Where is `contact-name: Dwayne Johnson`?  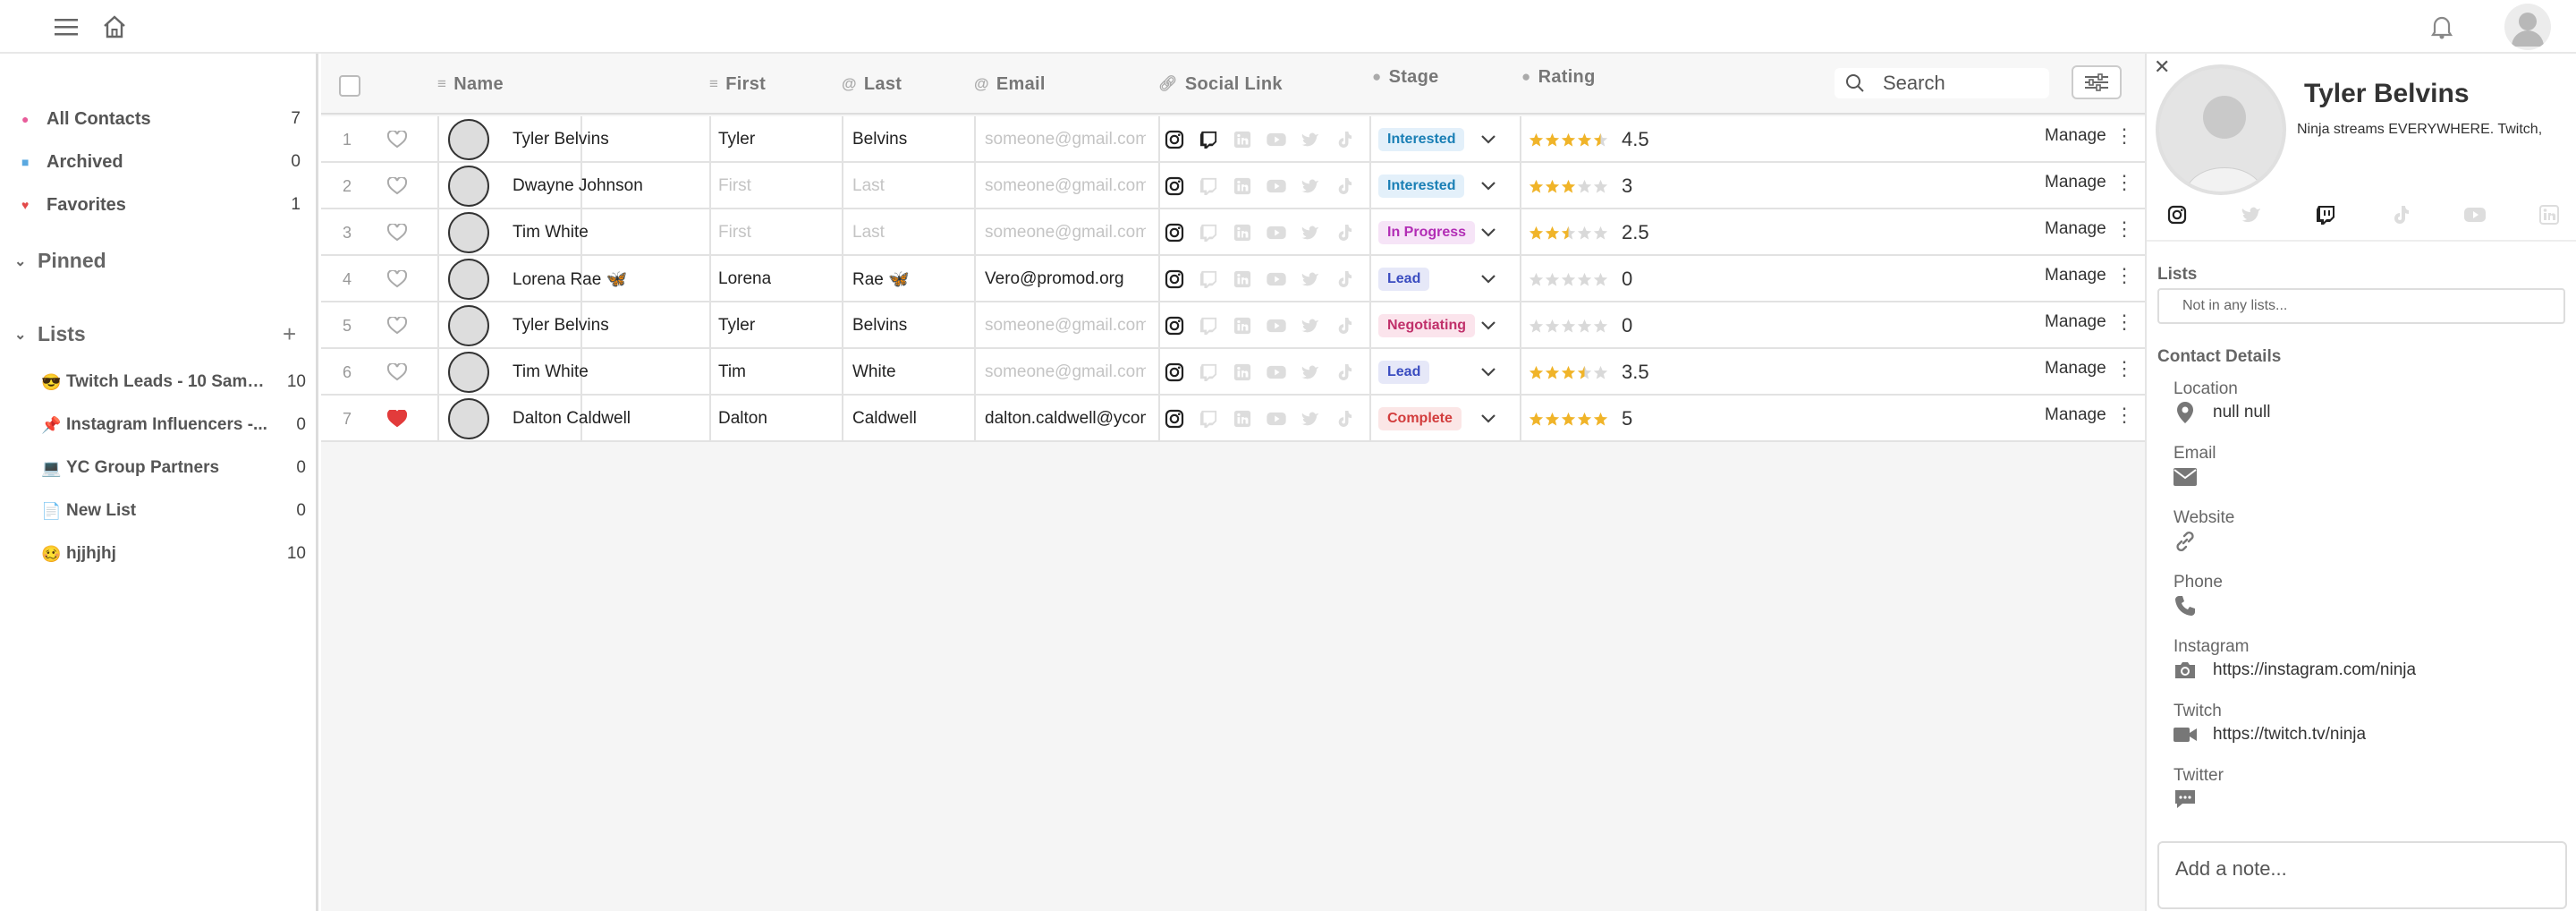 contact-name: Dwayne Johnson is located at coordinates (578, 186).